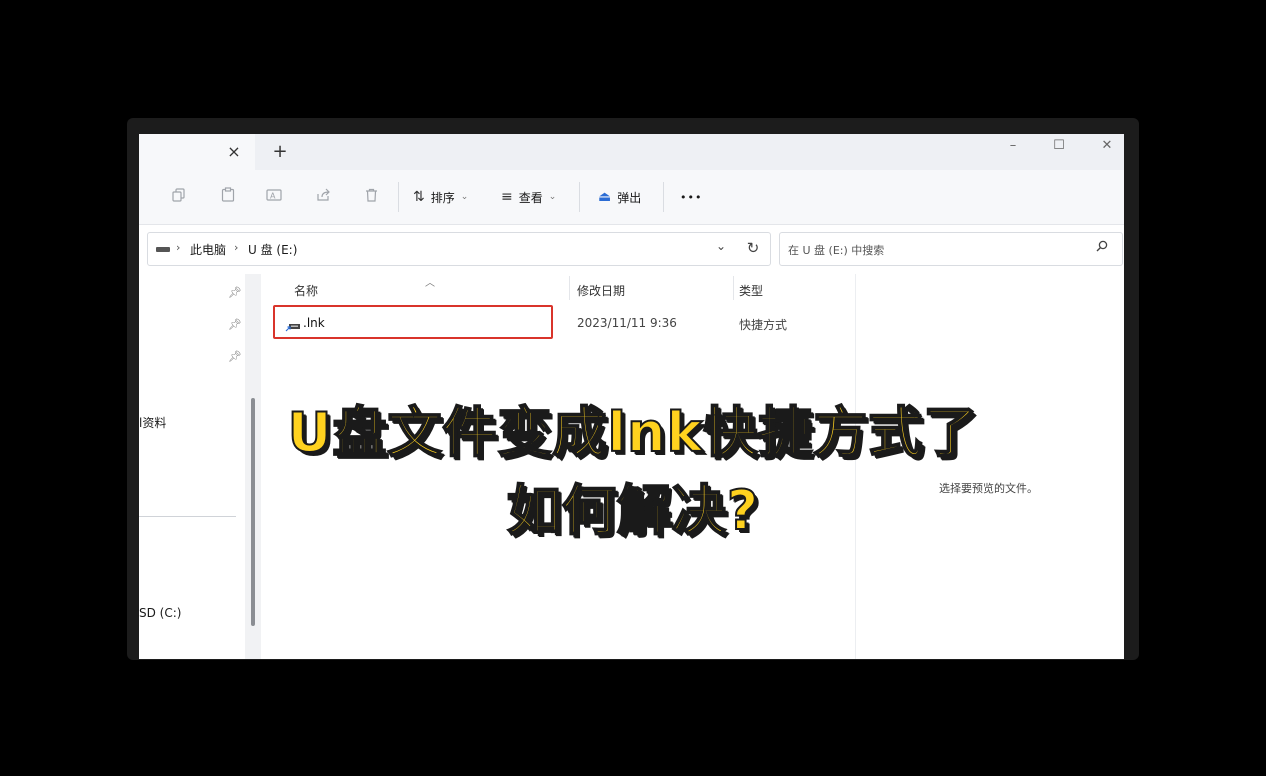 The height and width of the screenshot is (776, 1266). Describe the element at coordinates (323, 197) in the screenshot. I see `share-icon` at that location.